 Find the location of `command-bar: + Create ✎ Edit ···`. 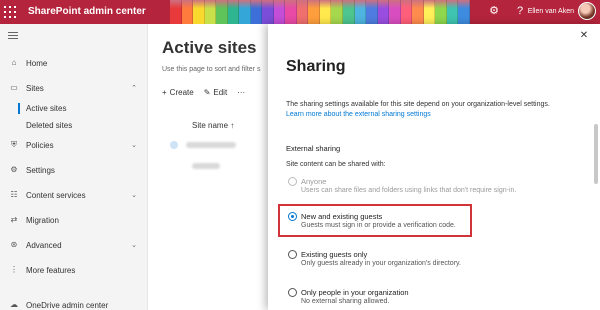

command-bar: + Create ✎ Edit ··· is located at coordinates (203, 92).